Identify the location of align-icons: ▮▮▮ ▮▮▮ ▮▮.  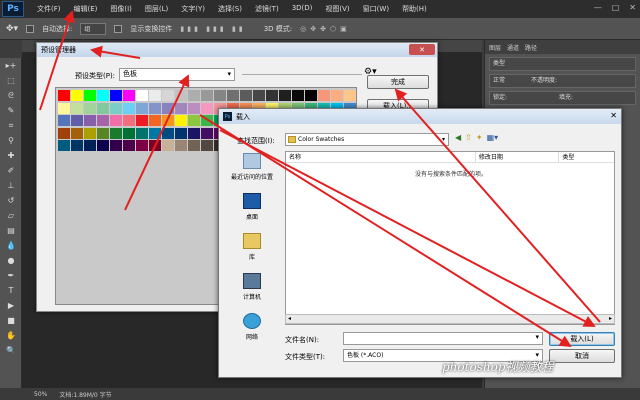
(212, 29).